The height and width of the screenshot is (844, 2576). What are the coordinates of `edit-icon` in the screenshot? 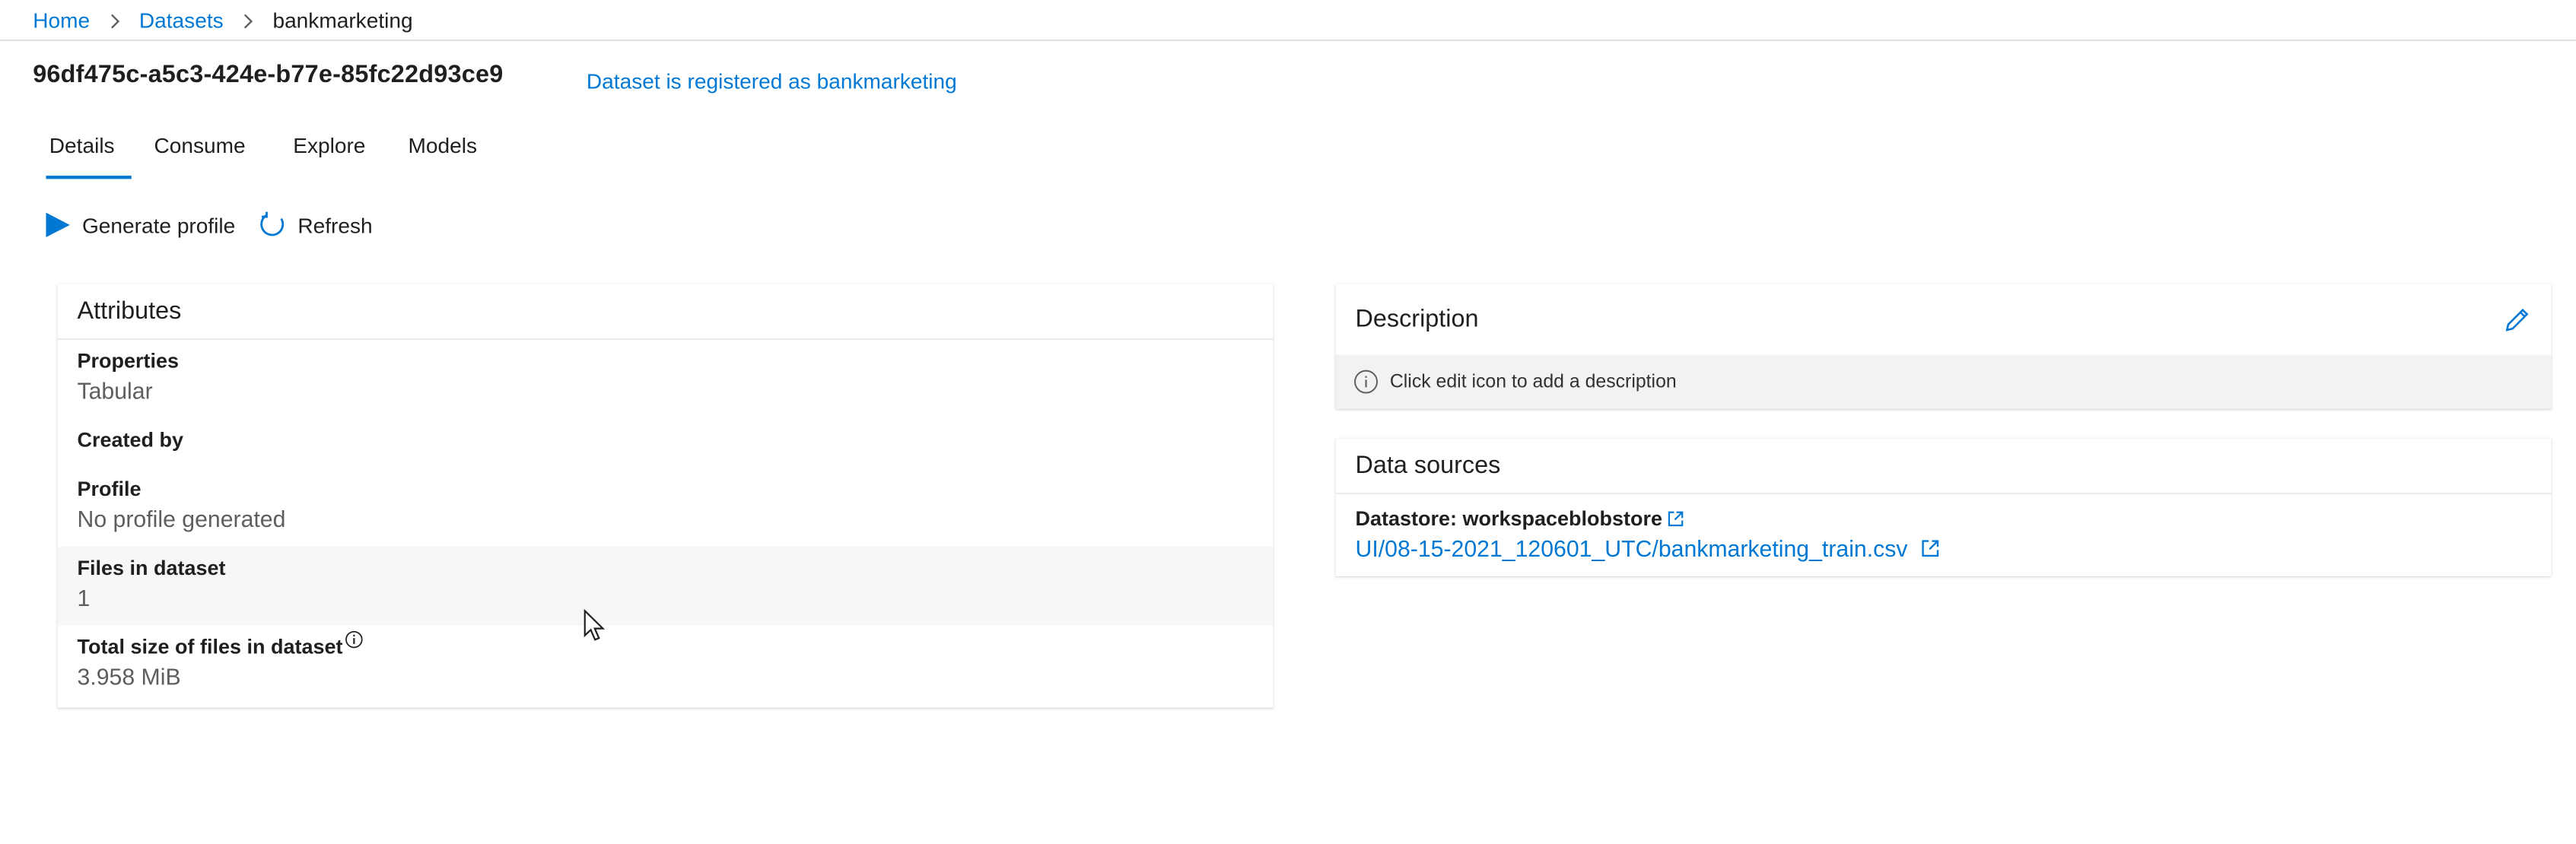 It's located at (2517, 320).